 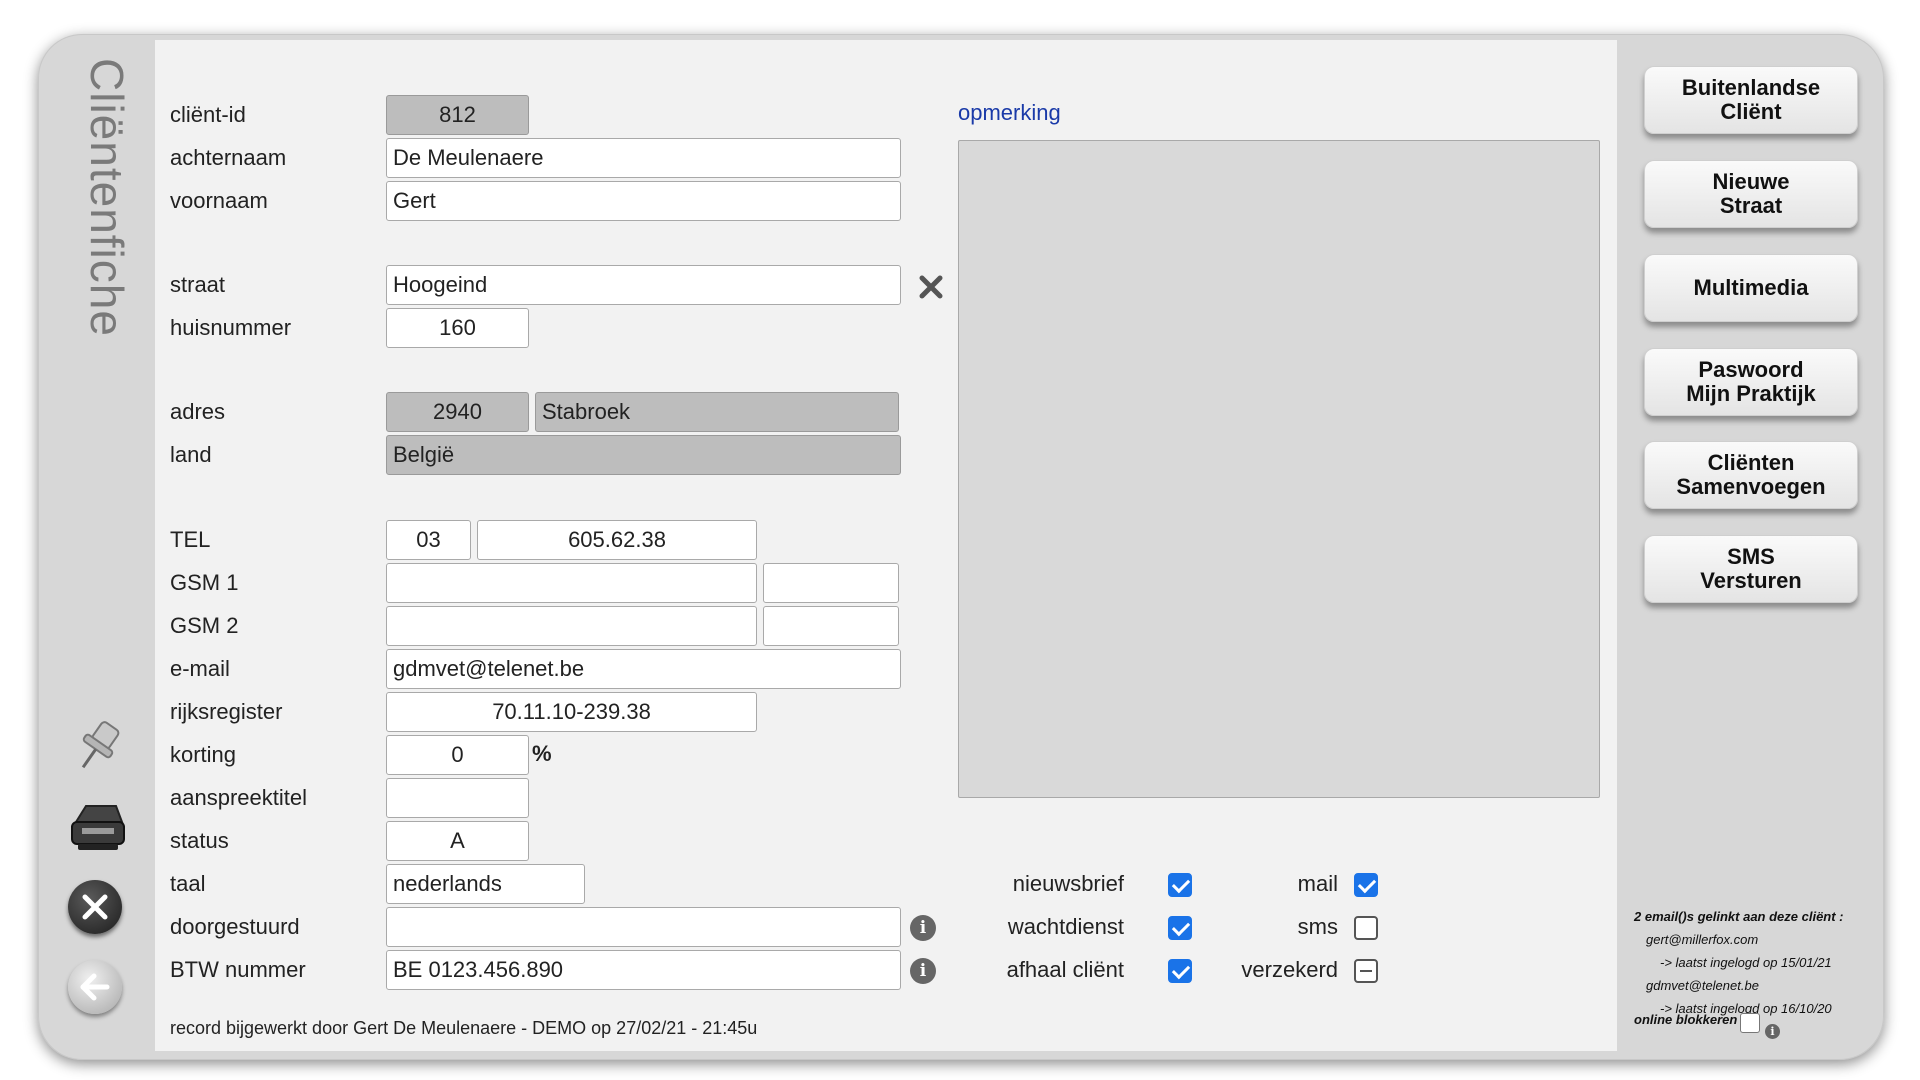 What do you see at coordinates (1065, 926) in the screenshot?
I see `wachtdienst-label: wachtdienst` at bounding box center [1065, 926].